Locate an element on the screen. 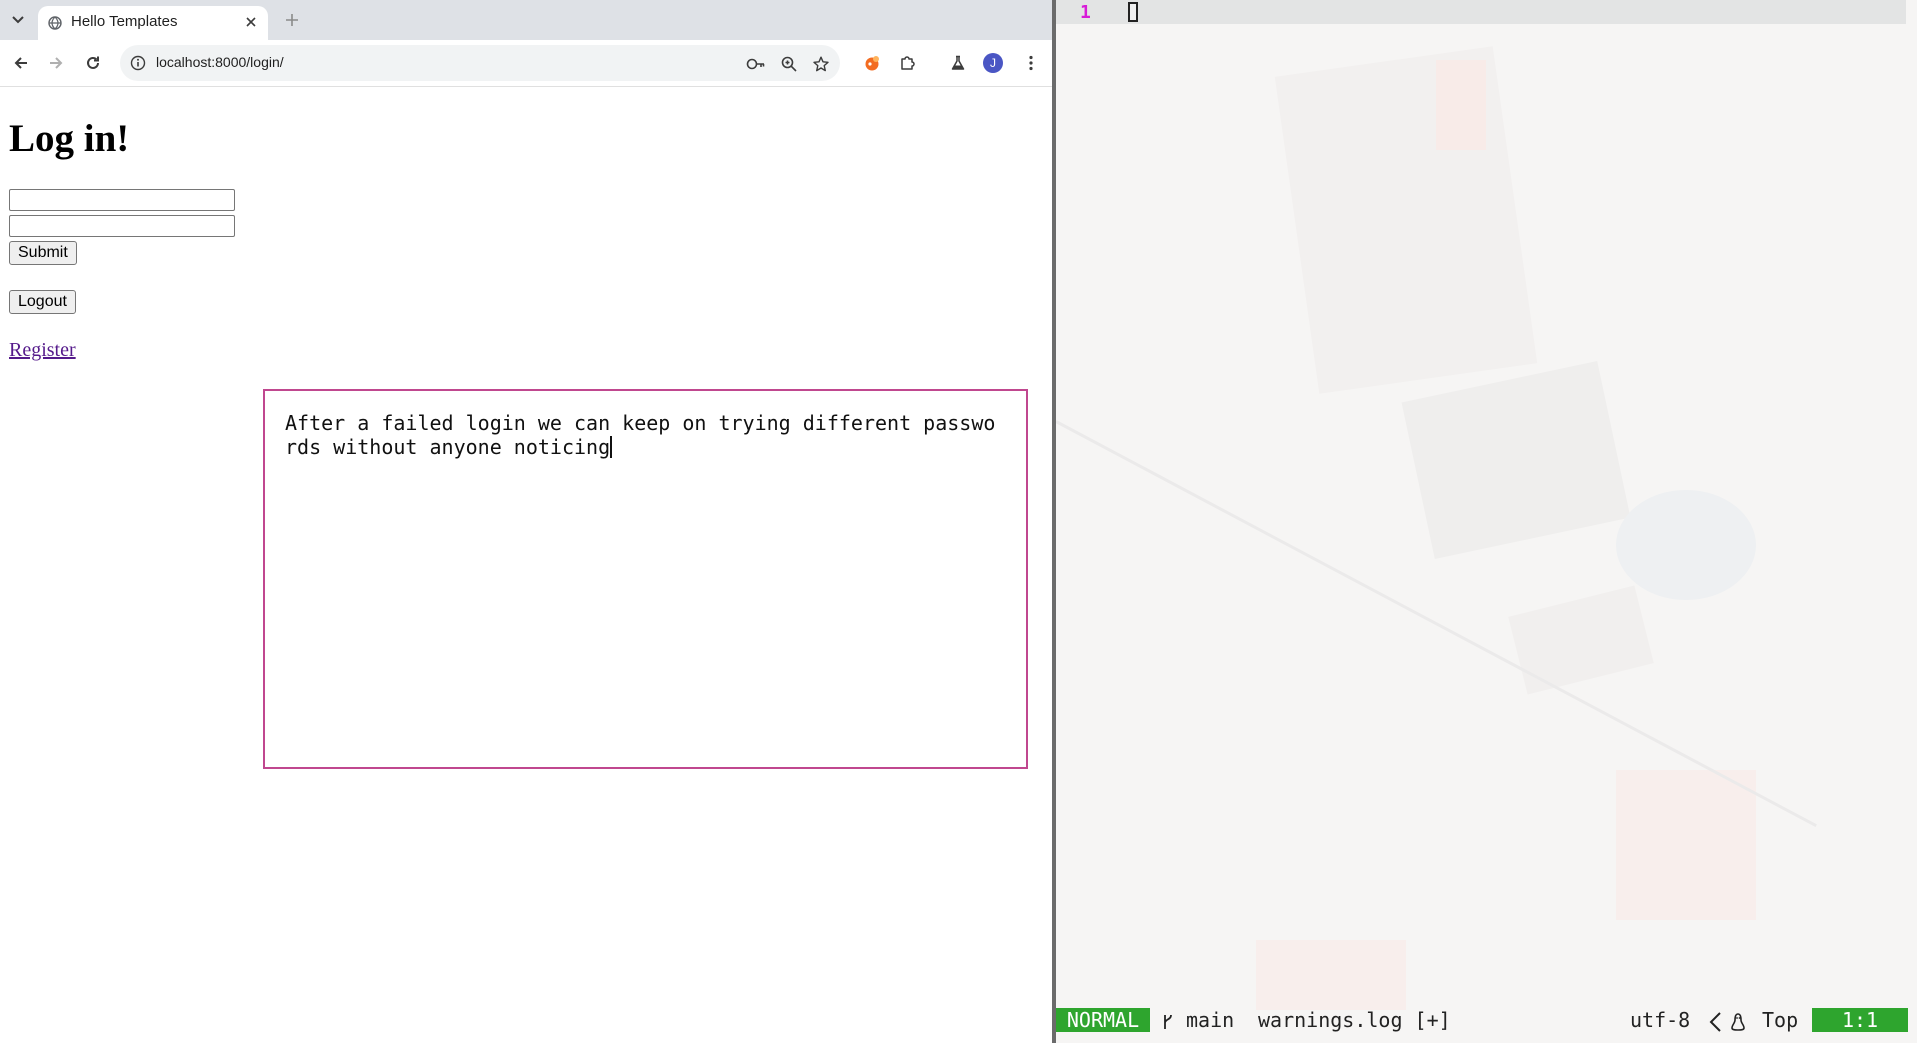  password-key-button is located at coordinates (756, 64).